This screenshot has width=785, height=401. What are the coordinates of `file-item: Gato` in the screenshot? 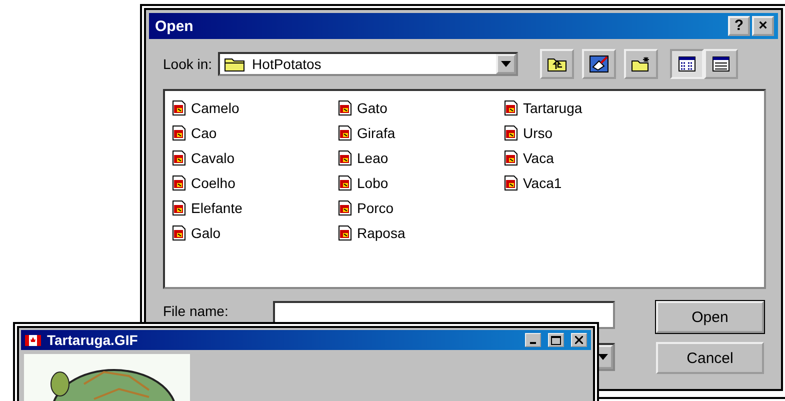 It's located at (372, 108).